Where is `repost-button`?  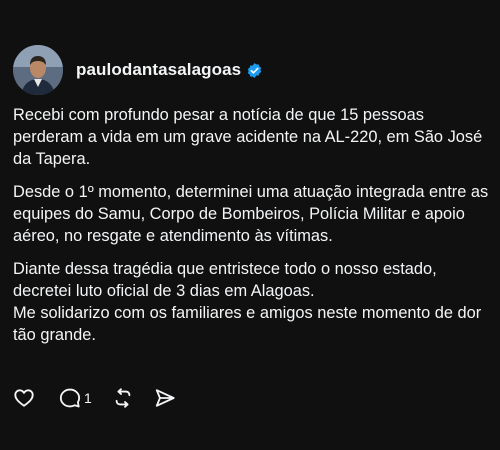 repost-button is located at coordinates (123, 398).